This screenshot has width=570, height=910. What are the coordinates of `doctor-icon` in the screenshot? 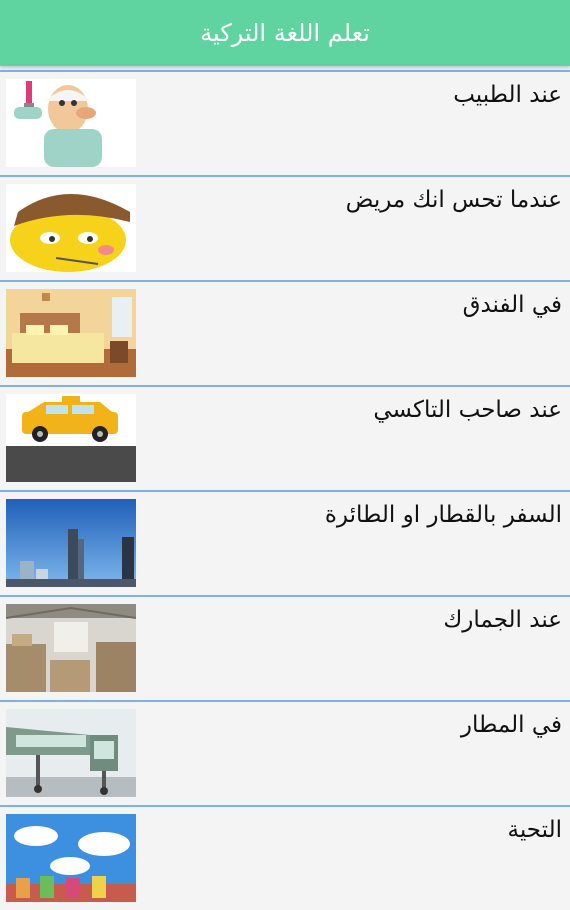 It's located at (71, 123).